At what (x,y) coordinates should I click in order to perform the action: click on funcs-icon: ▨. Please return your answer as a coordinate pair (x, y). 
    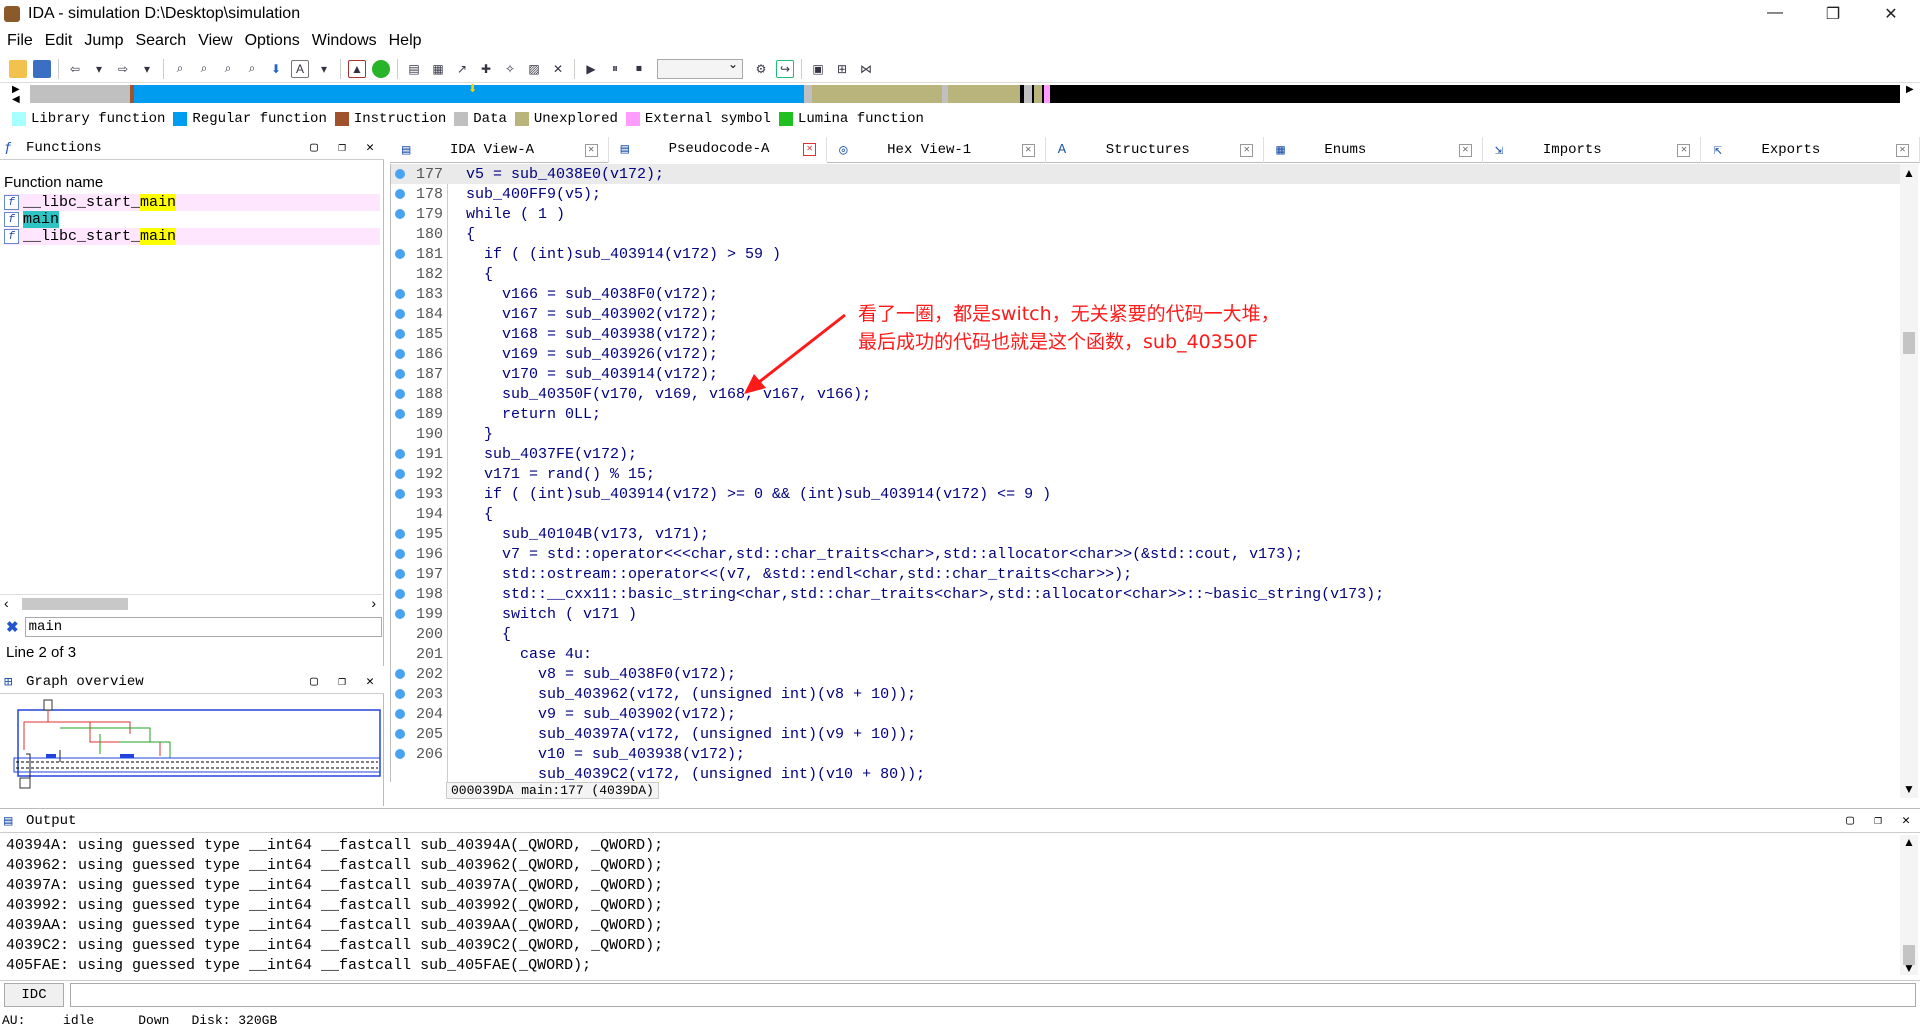
    Looking at the image, I should click on (534, 69).